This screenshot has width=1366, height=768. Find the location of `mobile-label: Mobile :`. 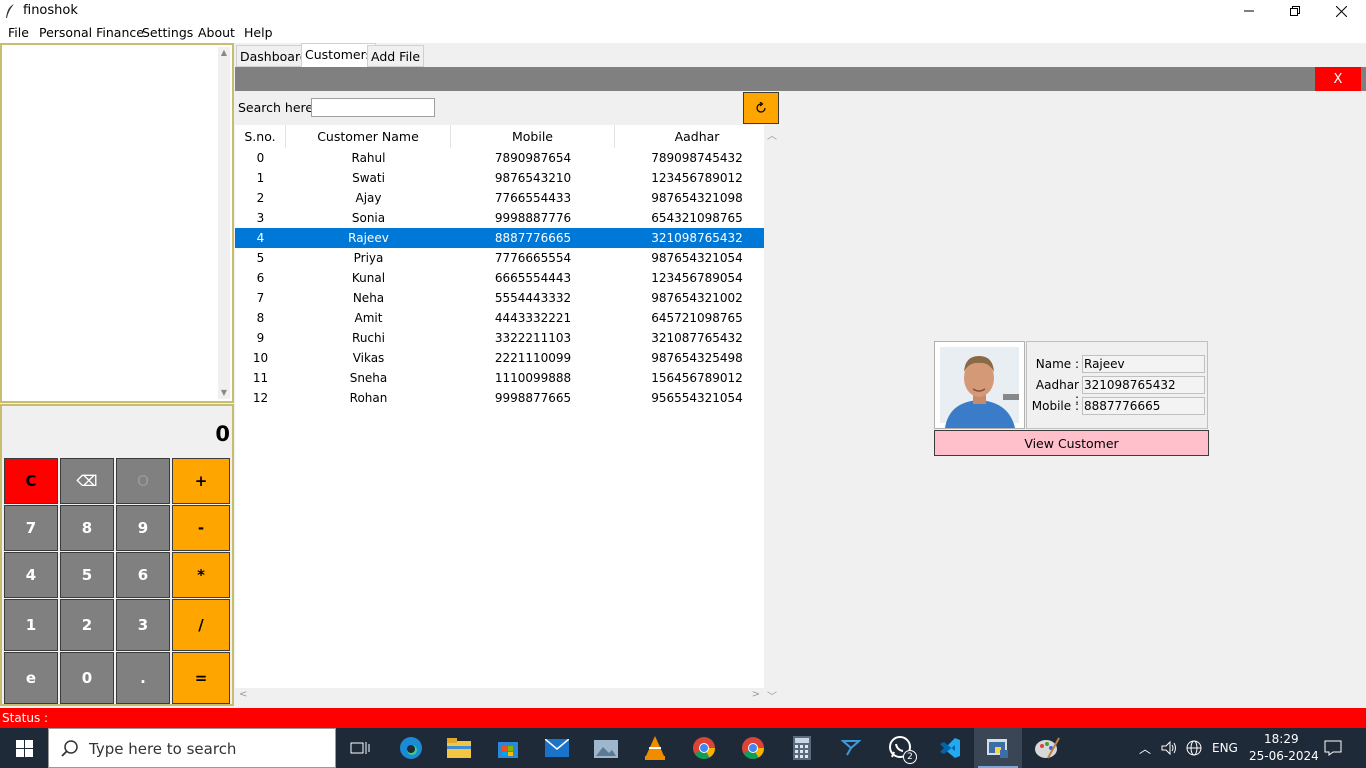

mobile-label: Mobile : is located at coordinates (1055, 406).